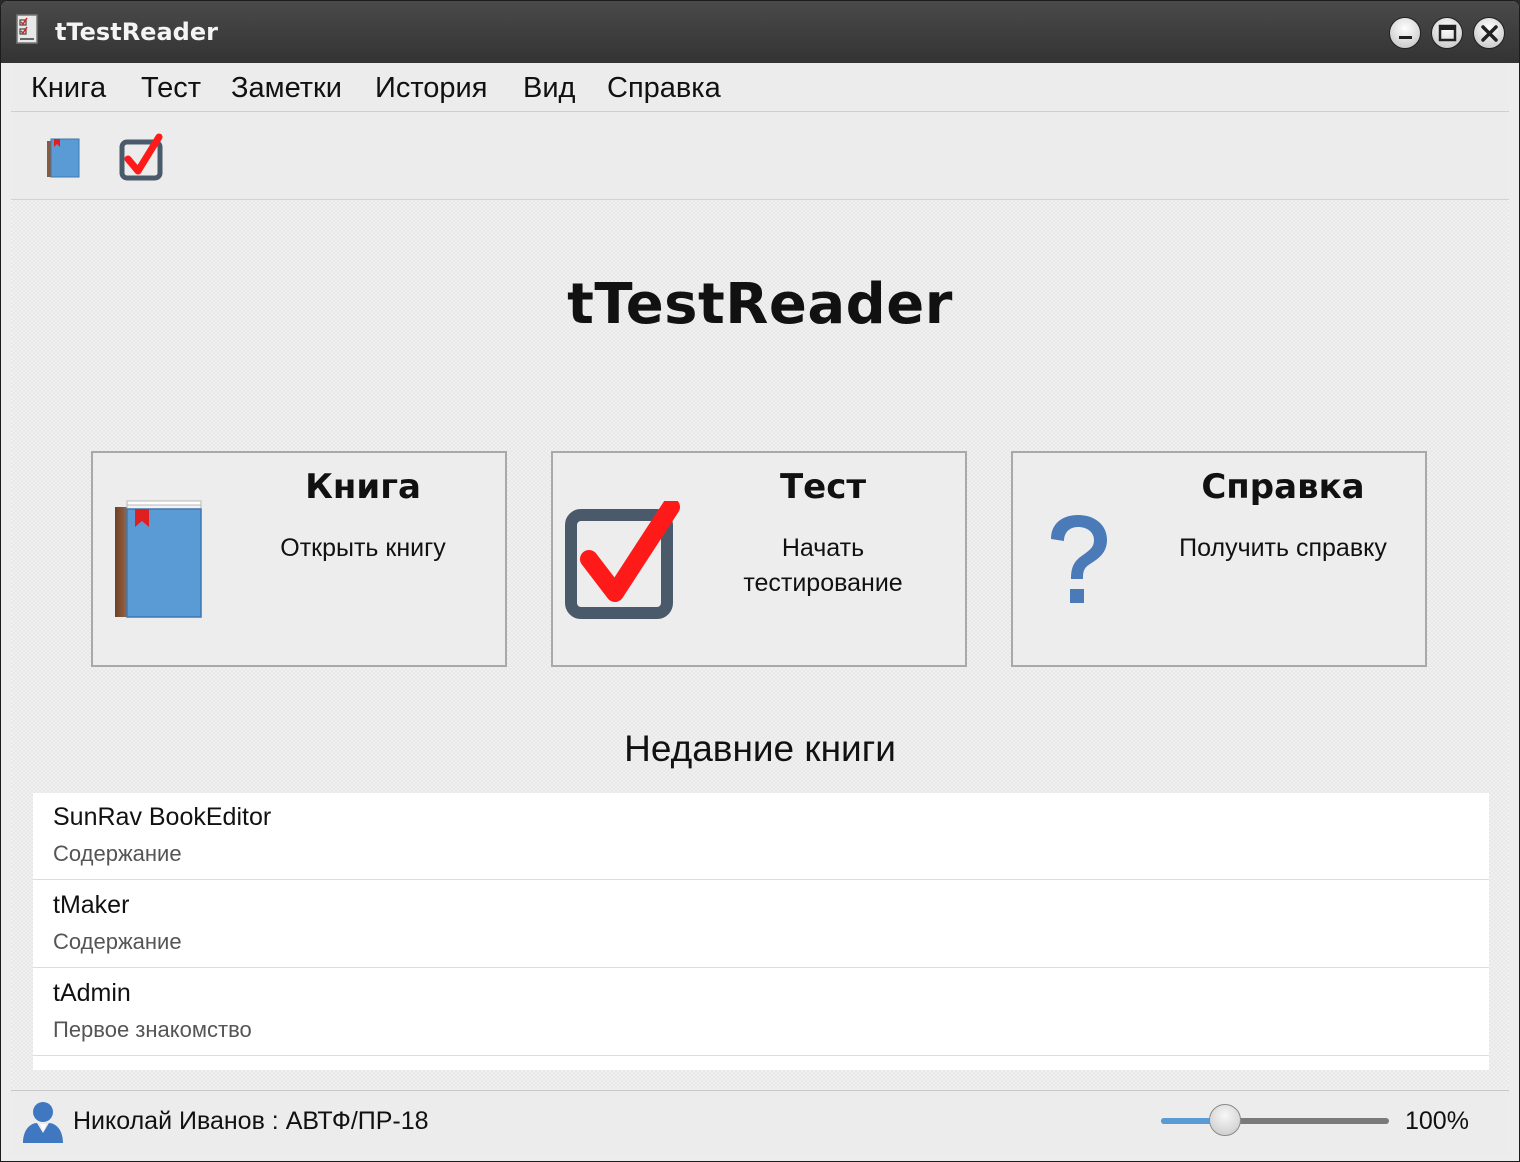 The height and width of the screenshot is (1162, 1520). I want to click on menu-test: Тест, so click(171, 88).